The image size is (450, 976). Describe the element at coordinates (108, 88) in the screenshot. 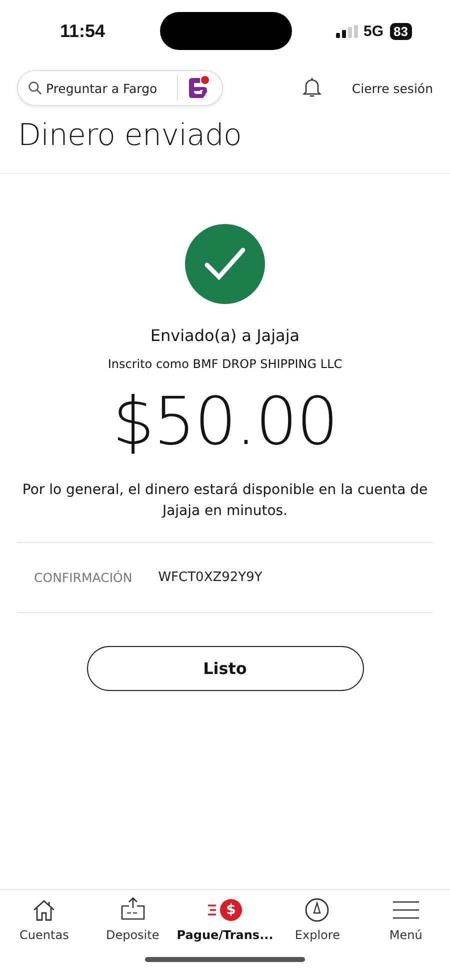

I see `search-field: Preguntar a Fargo` at that location.